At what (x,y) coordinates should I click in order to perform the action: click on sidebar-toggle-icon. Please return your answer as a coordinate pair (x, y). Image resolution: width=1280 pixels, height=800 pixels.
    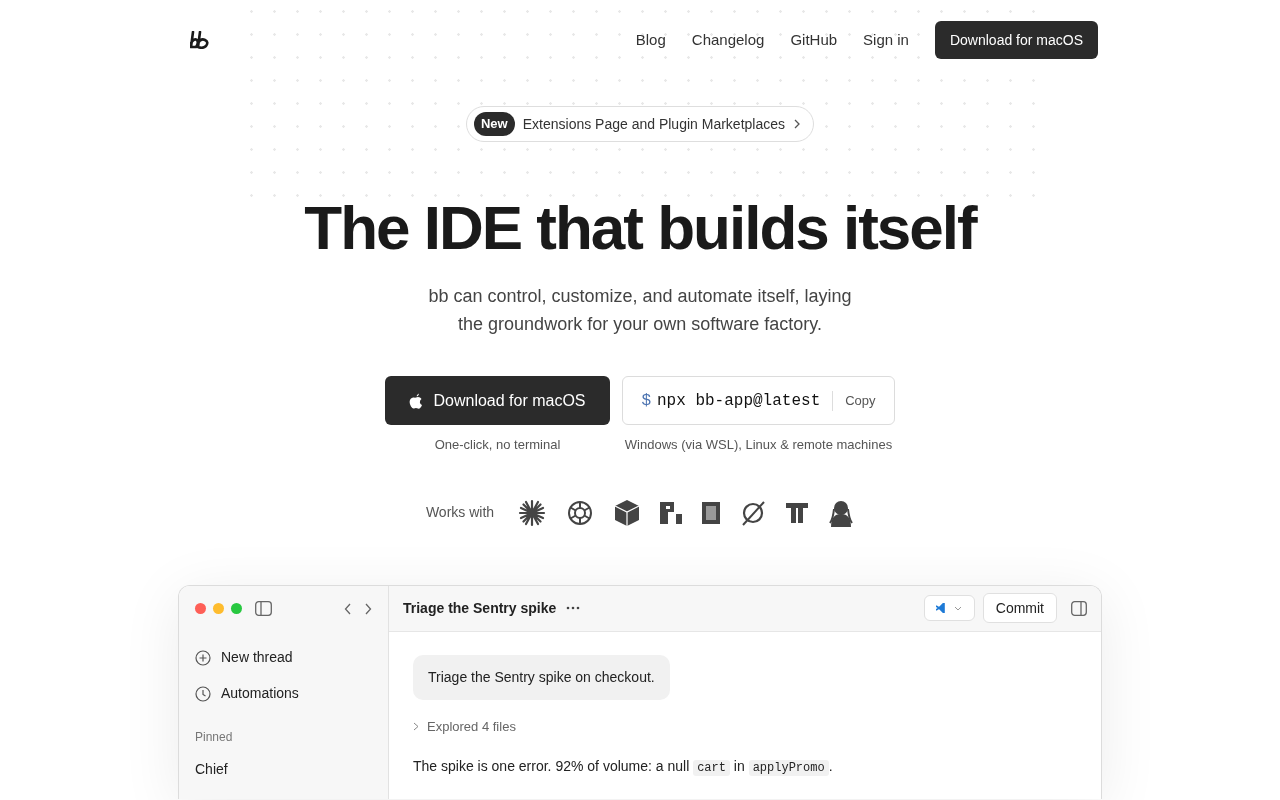
    Looking at the image, I should click on (263, 608).